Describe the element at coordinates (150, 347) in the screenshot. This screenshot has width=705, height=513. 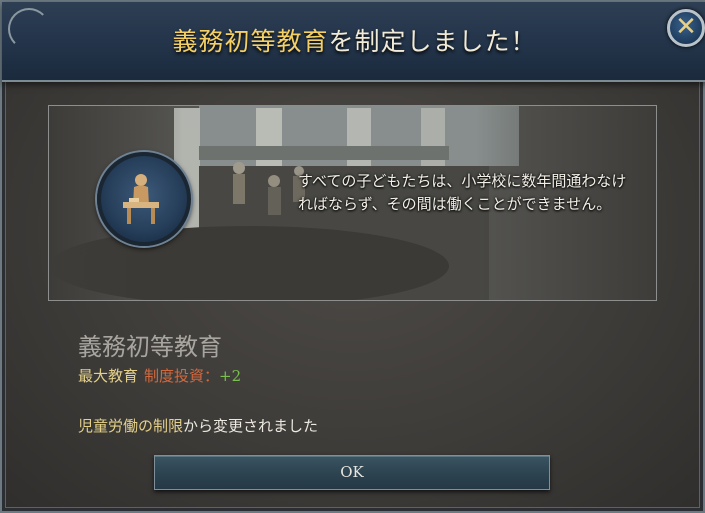
I see `law-name: 義務初等教育` at that location.